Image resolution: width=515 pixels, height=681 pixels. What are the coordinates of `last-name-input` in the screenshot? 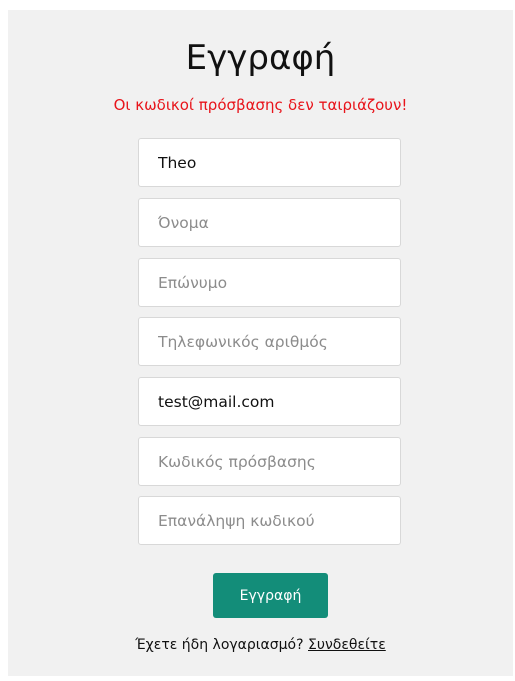 It's located at (269, 282).